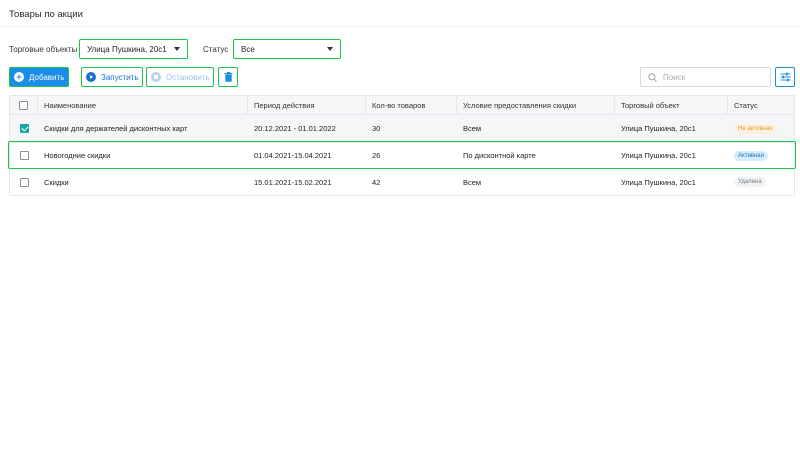  I want to click on search-icon, so click(652, 77).